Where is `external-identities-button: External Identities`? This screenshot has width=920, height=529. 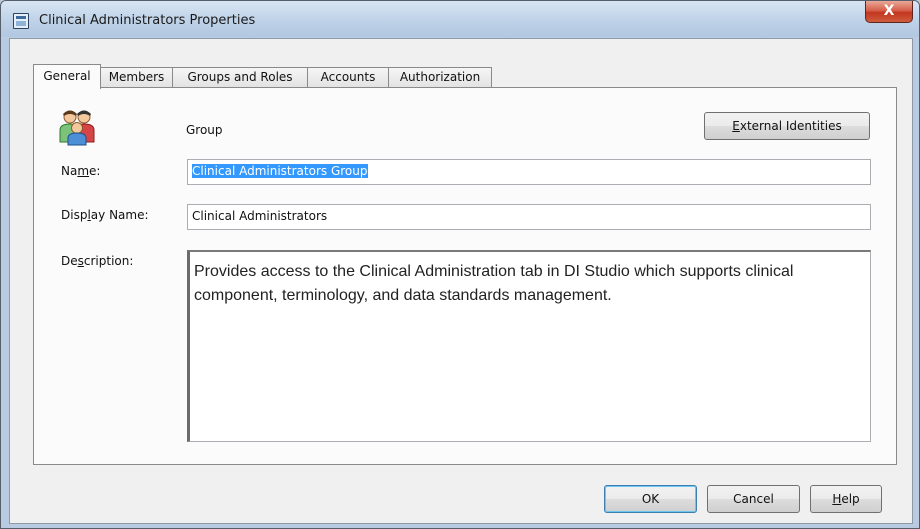 external-identities-button: External Identities is located at coordinates (787, 126).